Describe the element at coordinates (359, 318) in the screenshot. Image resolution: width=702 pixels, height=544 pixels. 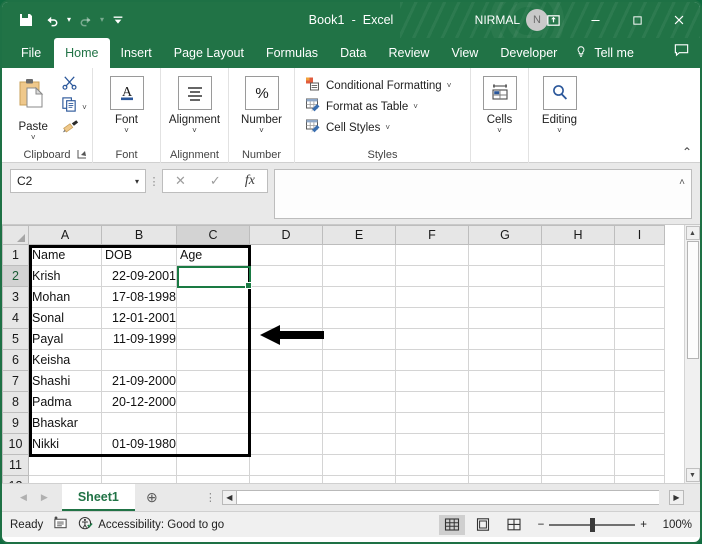
I see `cell-E4` at that location.